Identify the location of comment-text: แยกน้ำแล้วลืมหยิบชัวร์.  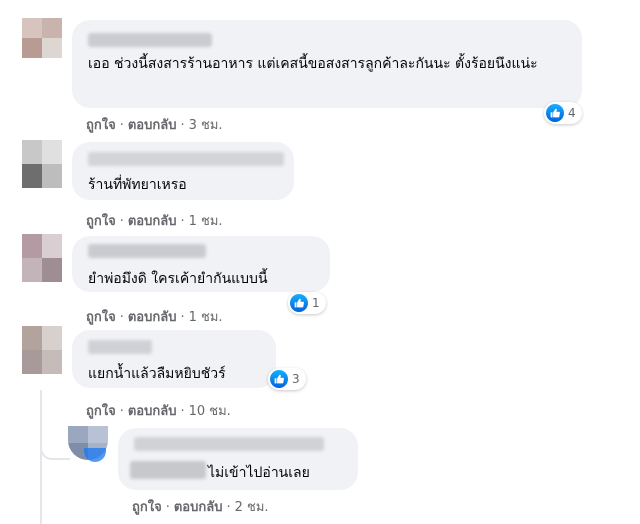
(157, 374).